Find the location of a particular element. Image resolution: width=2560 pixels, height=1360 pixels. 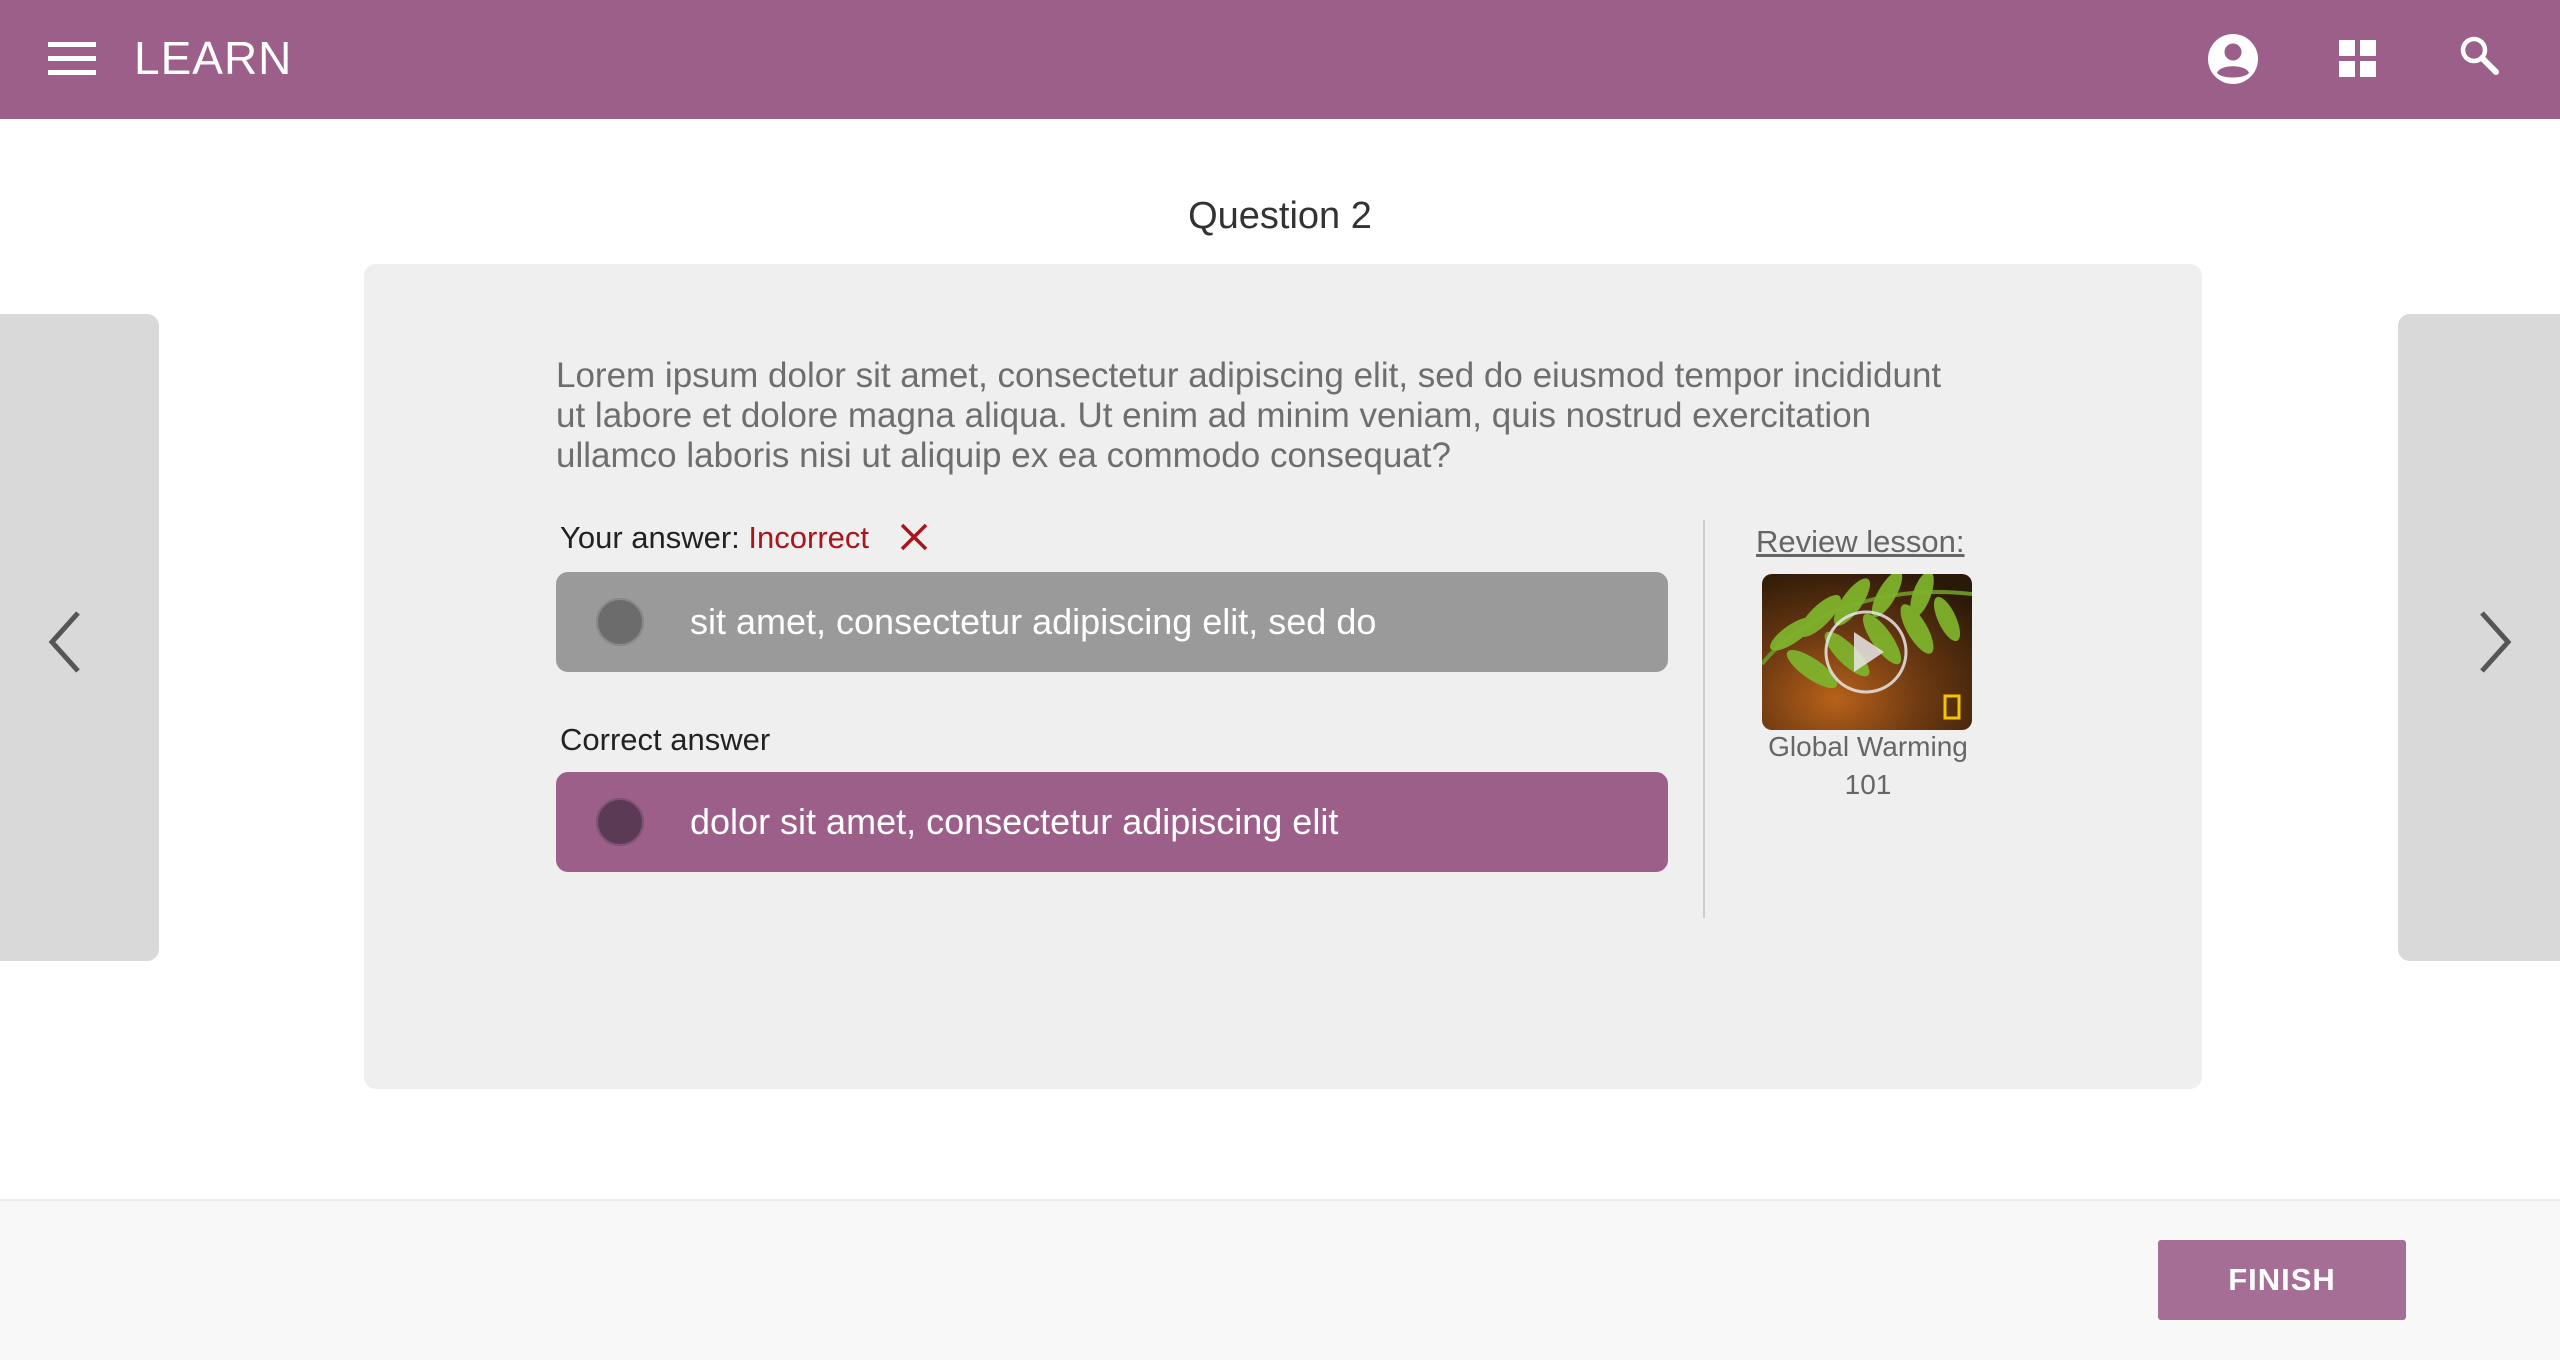

answer-status: Incorrect is located at coordinates (809, 537).